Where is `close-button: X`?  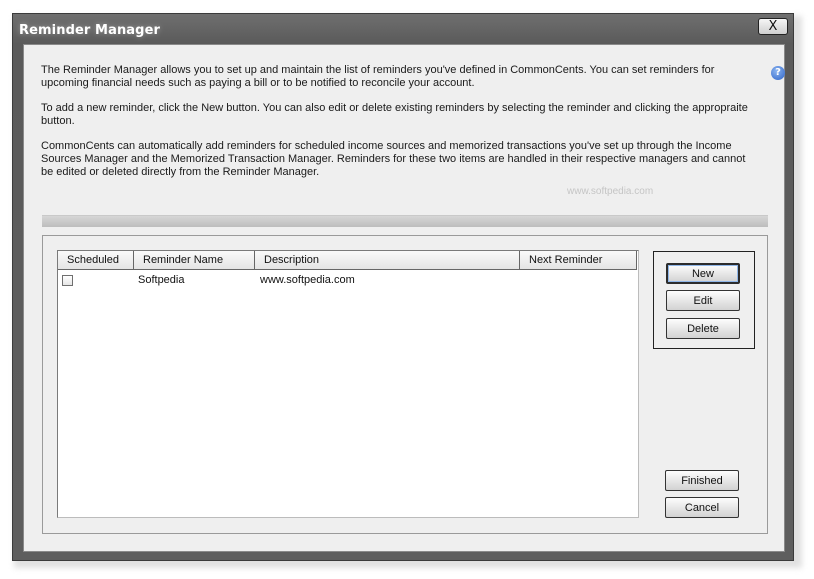
close-button: X is located at coordinates (773, 26).